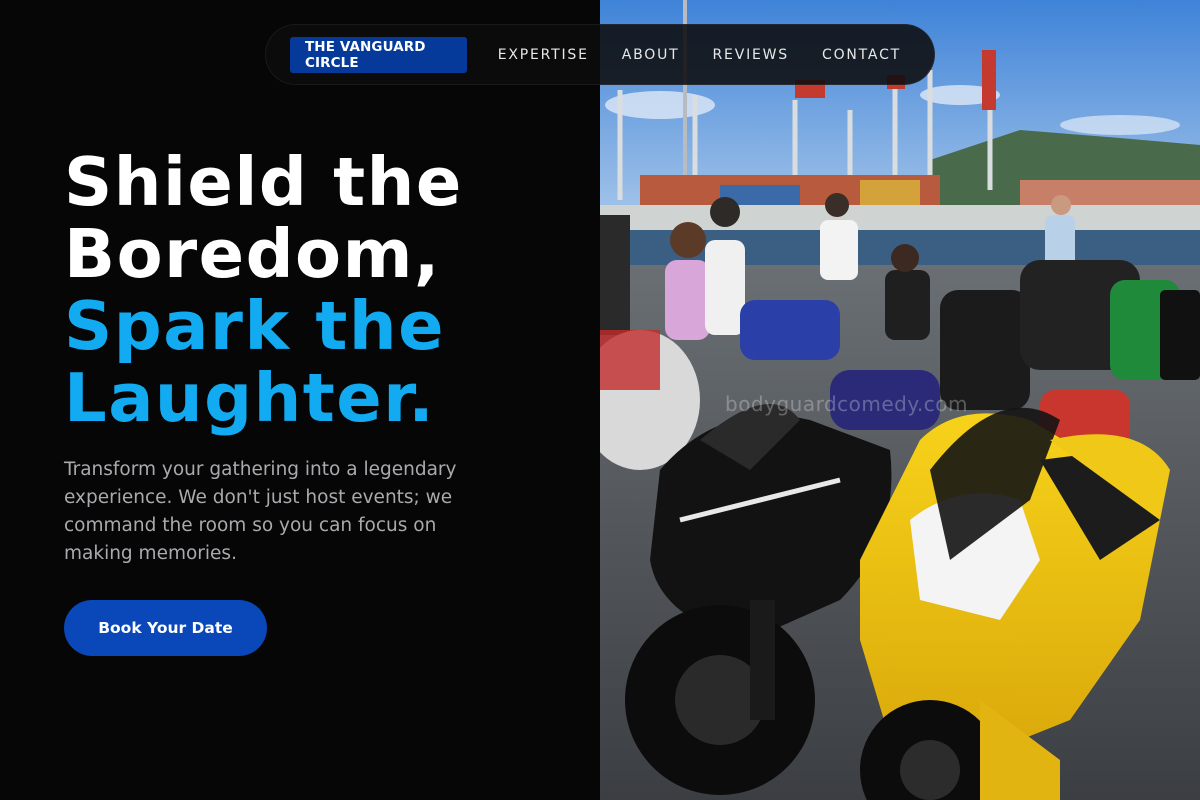 This screenshot has width=1200, height=800. I want to click on nav-links: EXPERTISE ABOUT REVIEWS CONTACT, so click(716, 55).